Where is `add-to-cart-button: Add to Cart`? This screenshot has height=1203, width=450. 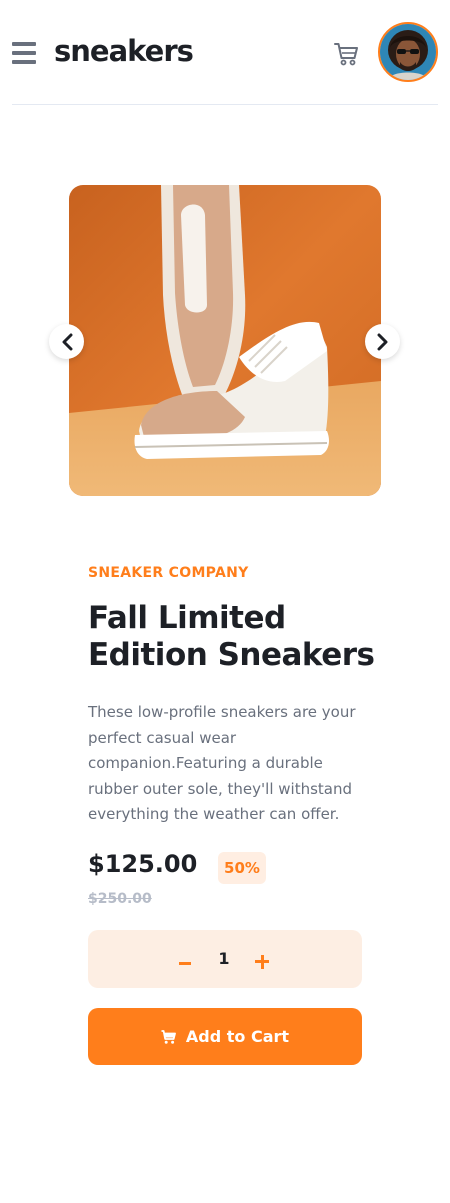
add-to-cart-button: Add to Cart is located at coordinates (225, 1036).